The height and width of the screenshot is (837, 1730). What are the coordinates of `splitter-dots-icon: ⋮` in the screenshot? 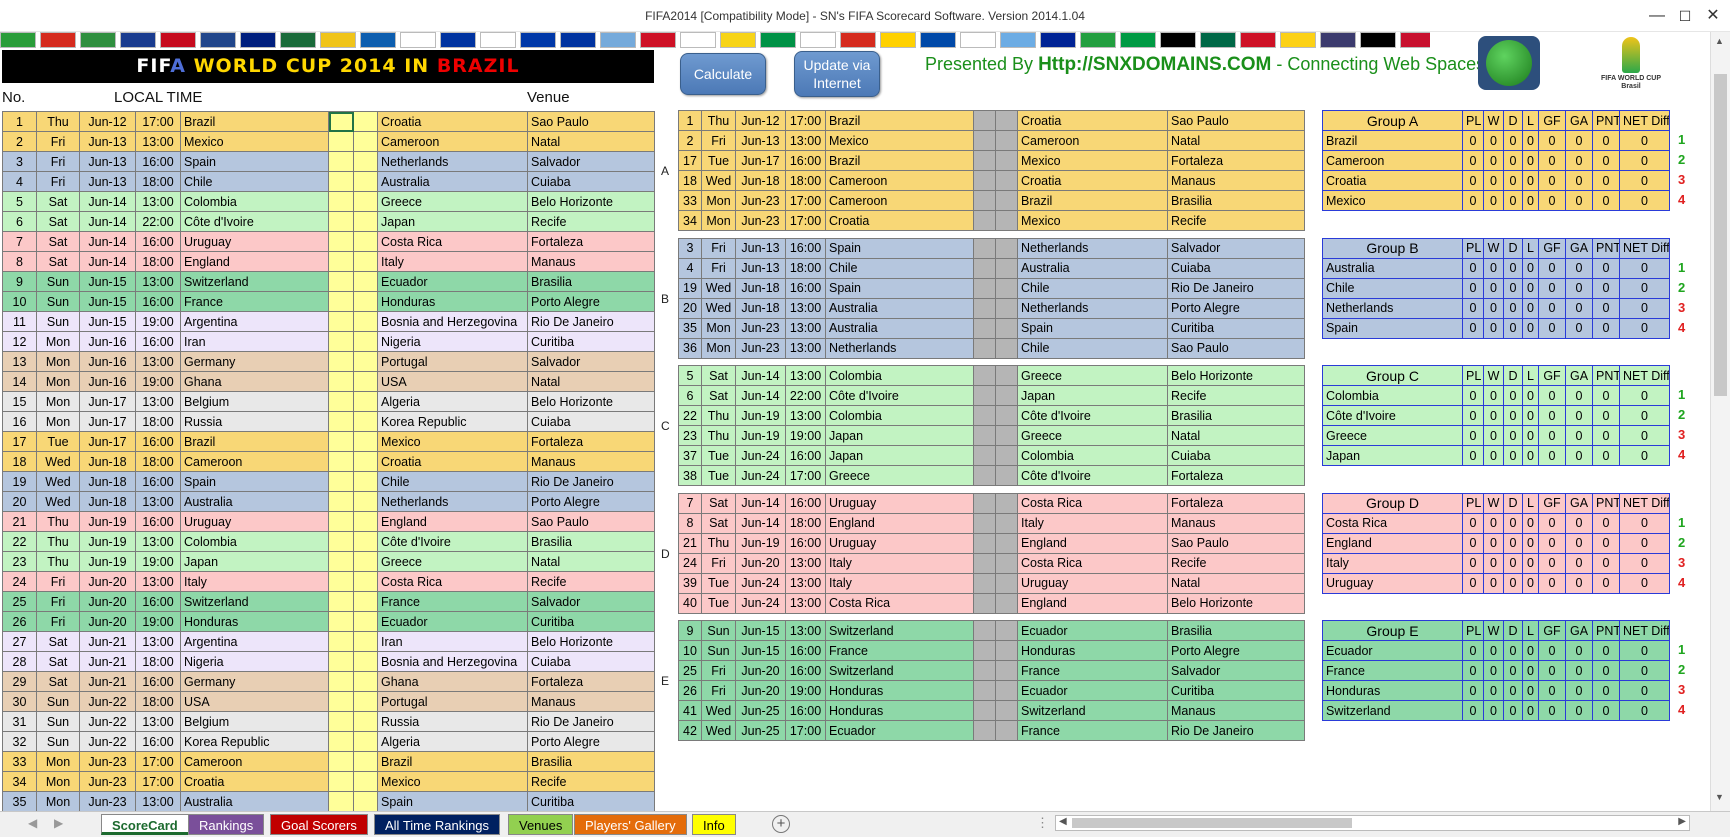 It's located at (1042, 823).